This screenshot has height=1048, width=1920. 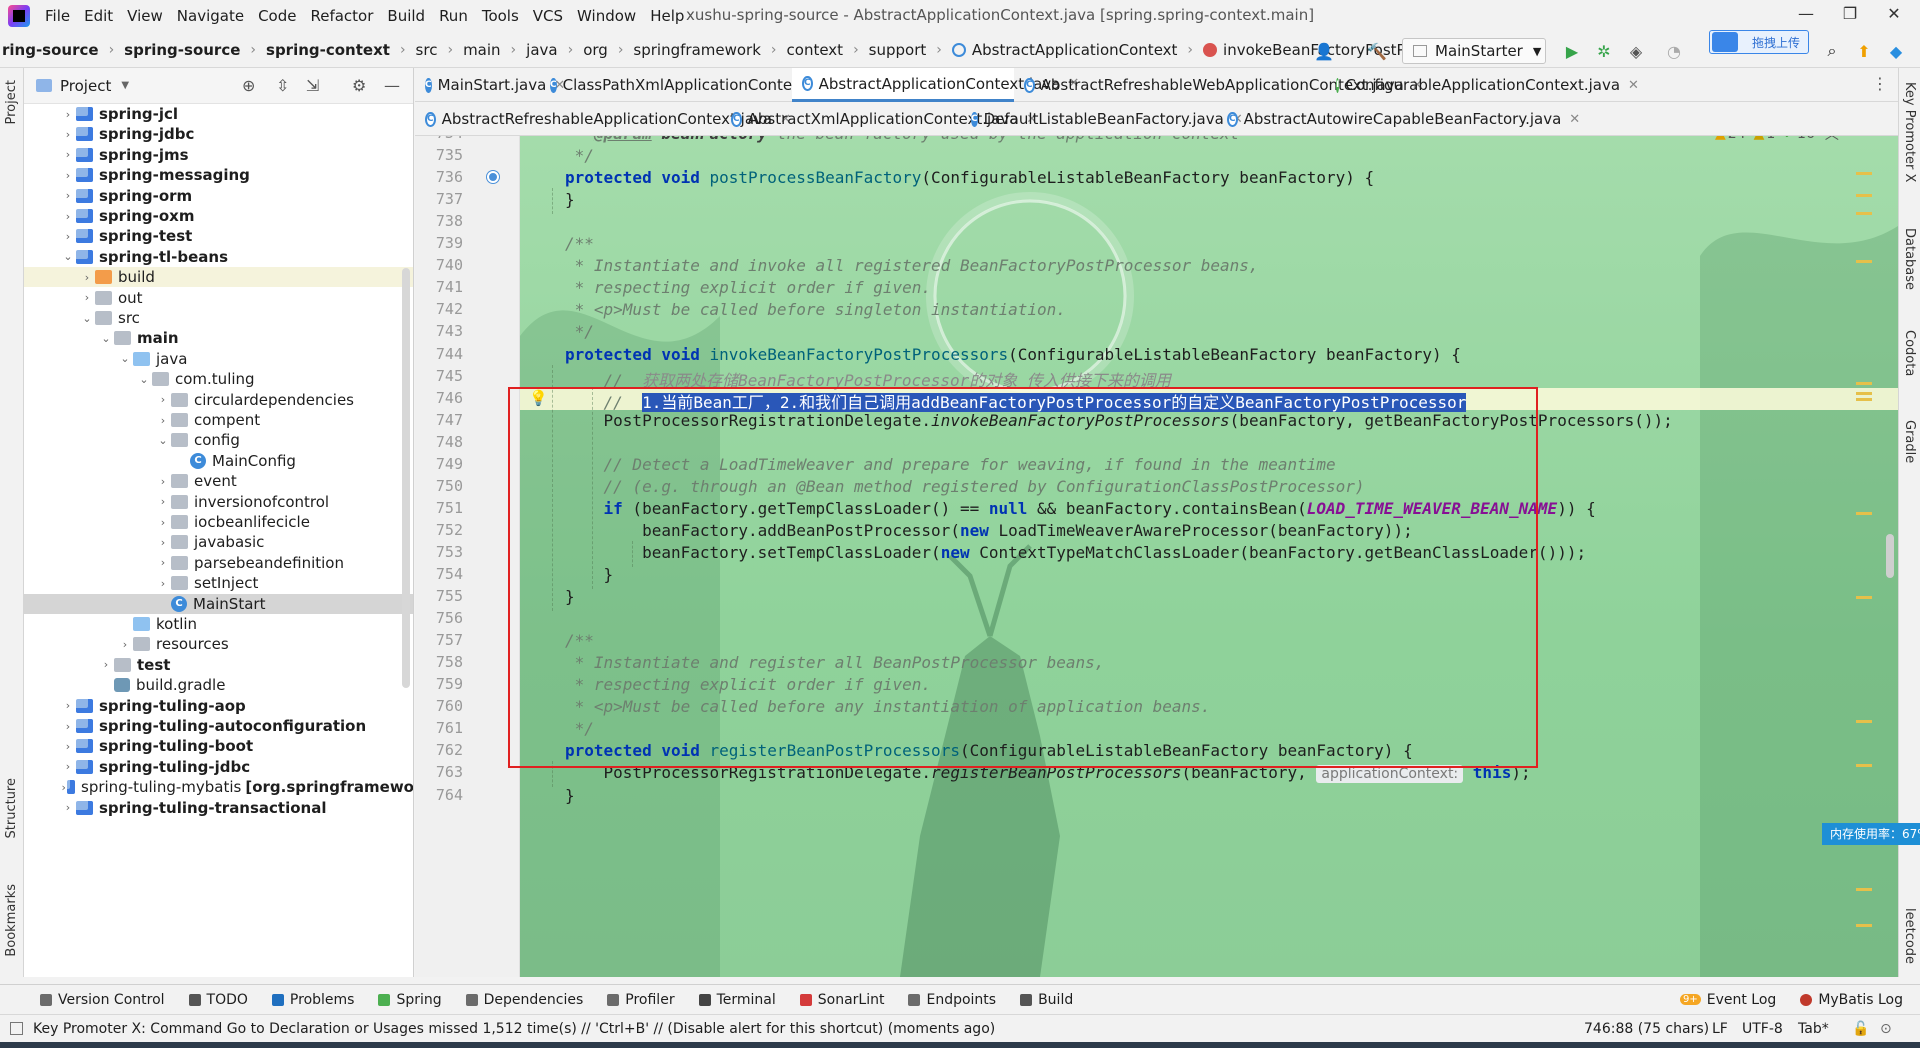 I want to click on chevron-down-icon: ▼, so click(x=125, y=85).